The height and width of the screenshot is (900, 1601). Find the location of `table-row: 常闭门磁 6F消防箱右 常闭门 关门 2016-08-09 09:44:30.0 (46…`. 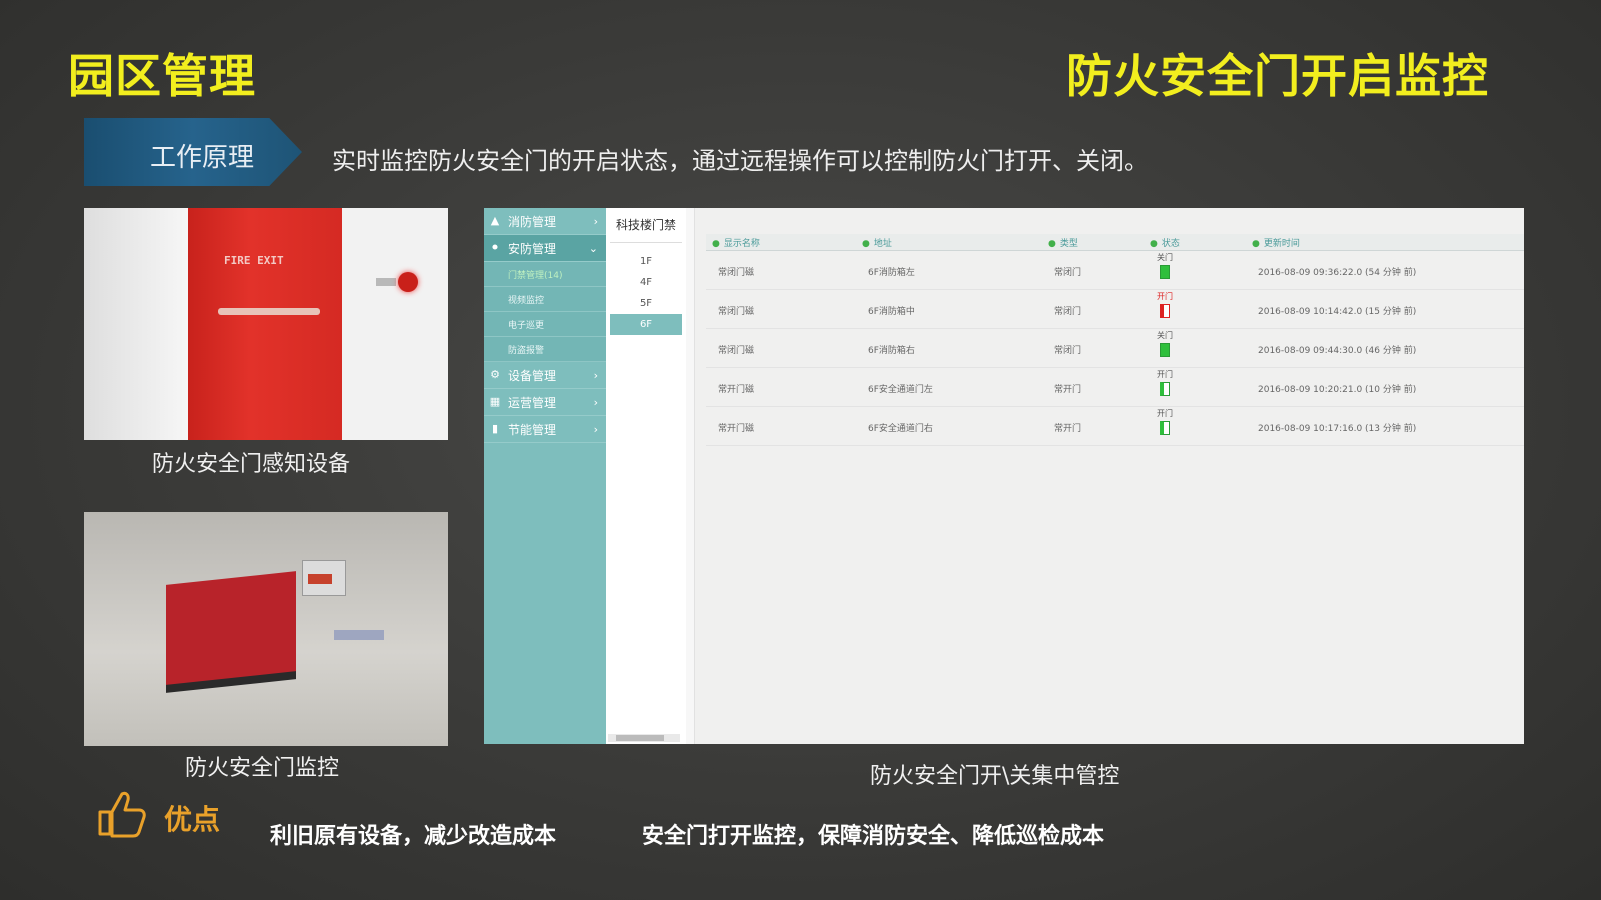

table-row: 常闭门磁 6F消防箱右 常闭门 关门 2016-08-09 09:44:30.0 (46… is located at coordinates (1115, 348).